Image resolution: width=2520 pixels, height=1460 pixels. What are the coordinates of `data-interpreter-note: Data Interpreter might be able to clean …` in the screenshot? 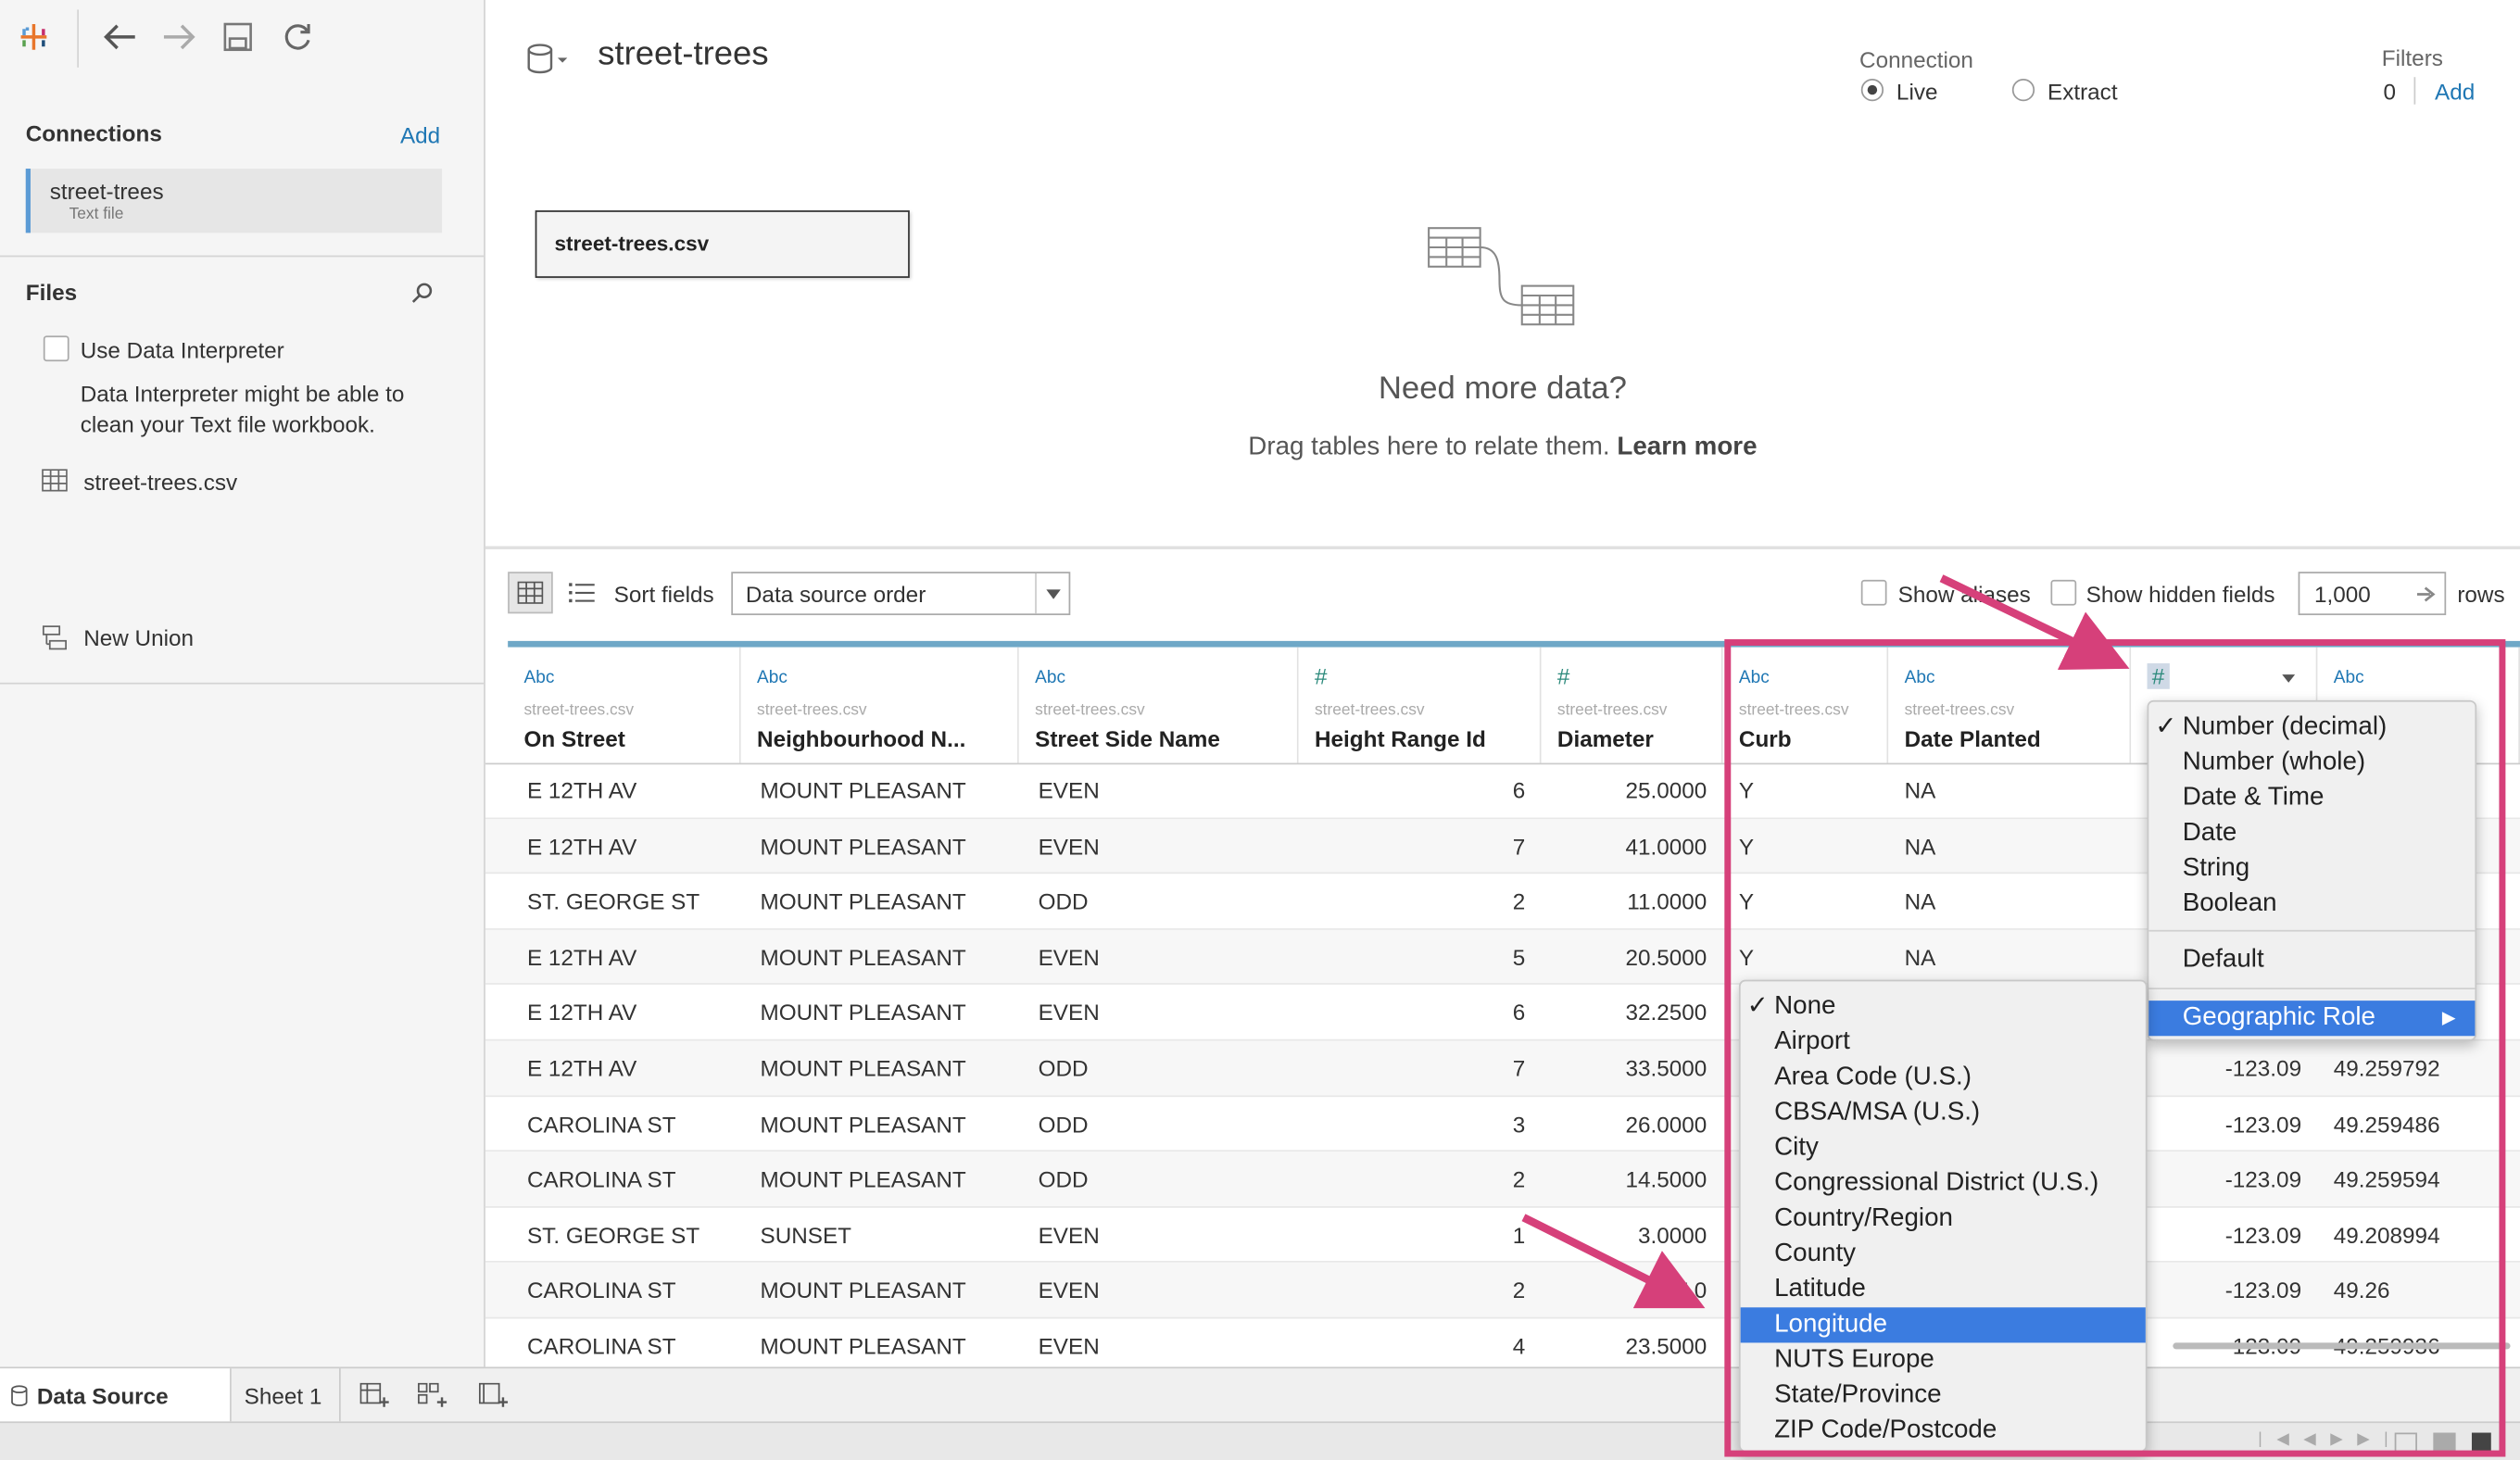 It's located at (242, 408).